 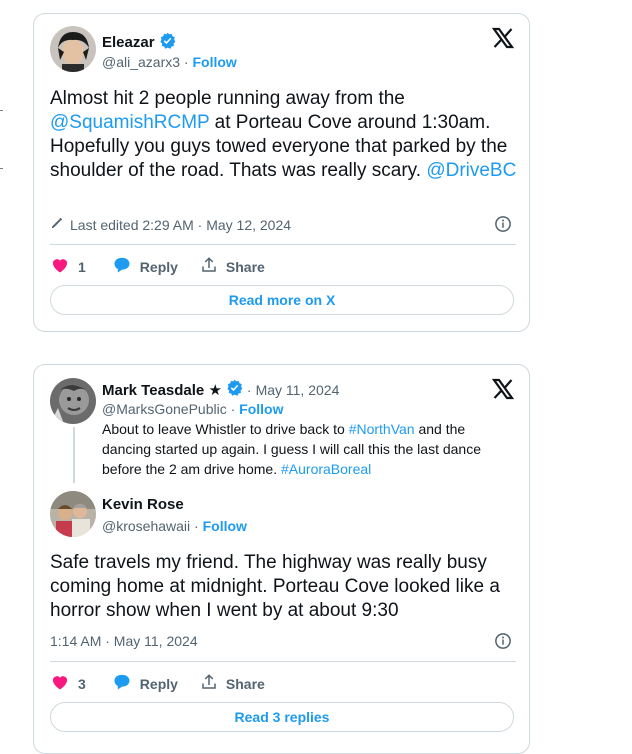 What do you see at coordinates (74, 455) in the screenshot?
I see `thread-line` at bounding box center [74, 455].